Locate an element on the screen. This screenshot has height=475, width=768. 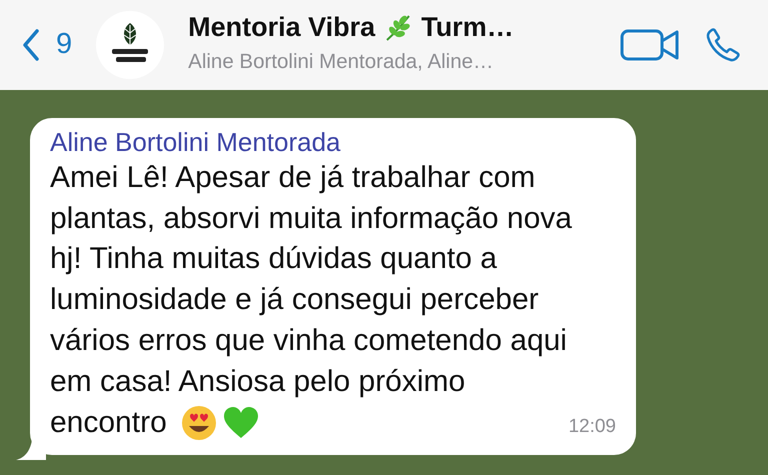
heart-icon is located at coordinates (240, 423).